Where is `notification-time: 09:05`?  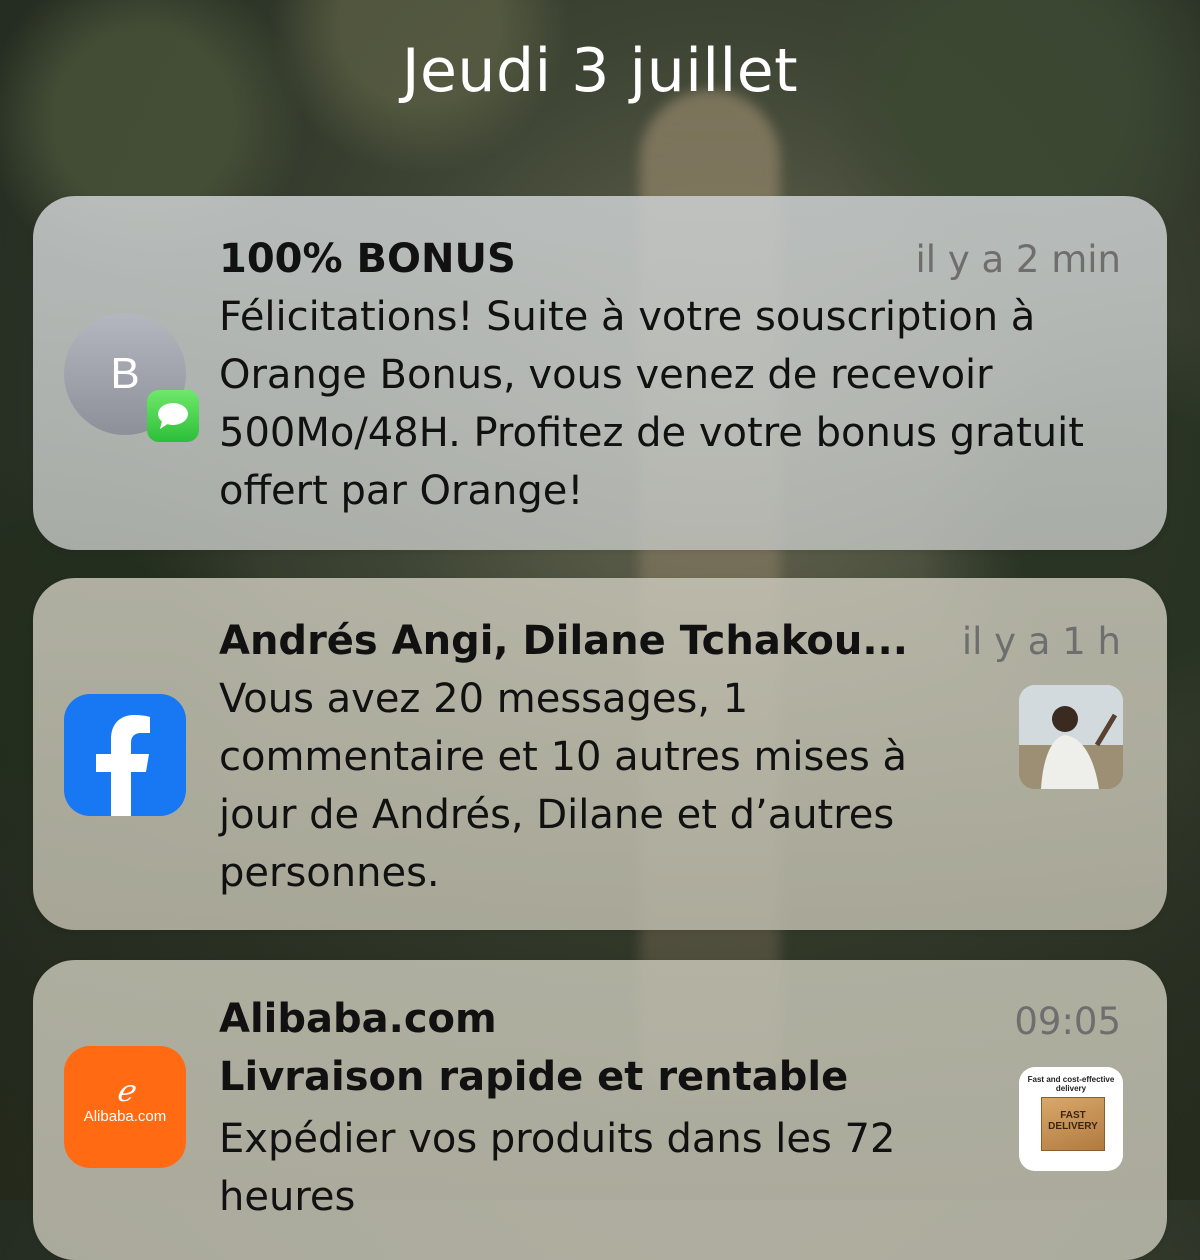
notification-time: 09:05 is located at coordinates (1067, 1021).